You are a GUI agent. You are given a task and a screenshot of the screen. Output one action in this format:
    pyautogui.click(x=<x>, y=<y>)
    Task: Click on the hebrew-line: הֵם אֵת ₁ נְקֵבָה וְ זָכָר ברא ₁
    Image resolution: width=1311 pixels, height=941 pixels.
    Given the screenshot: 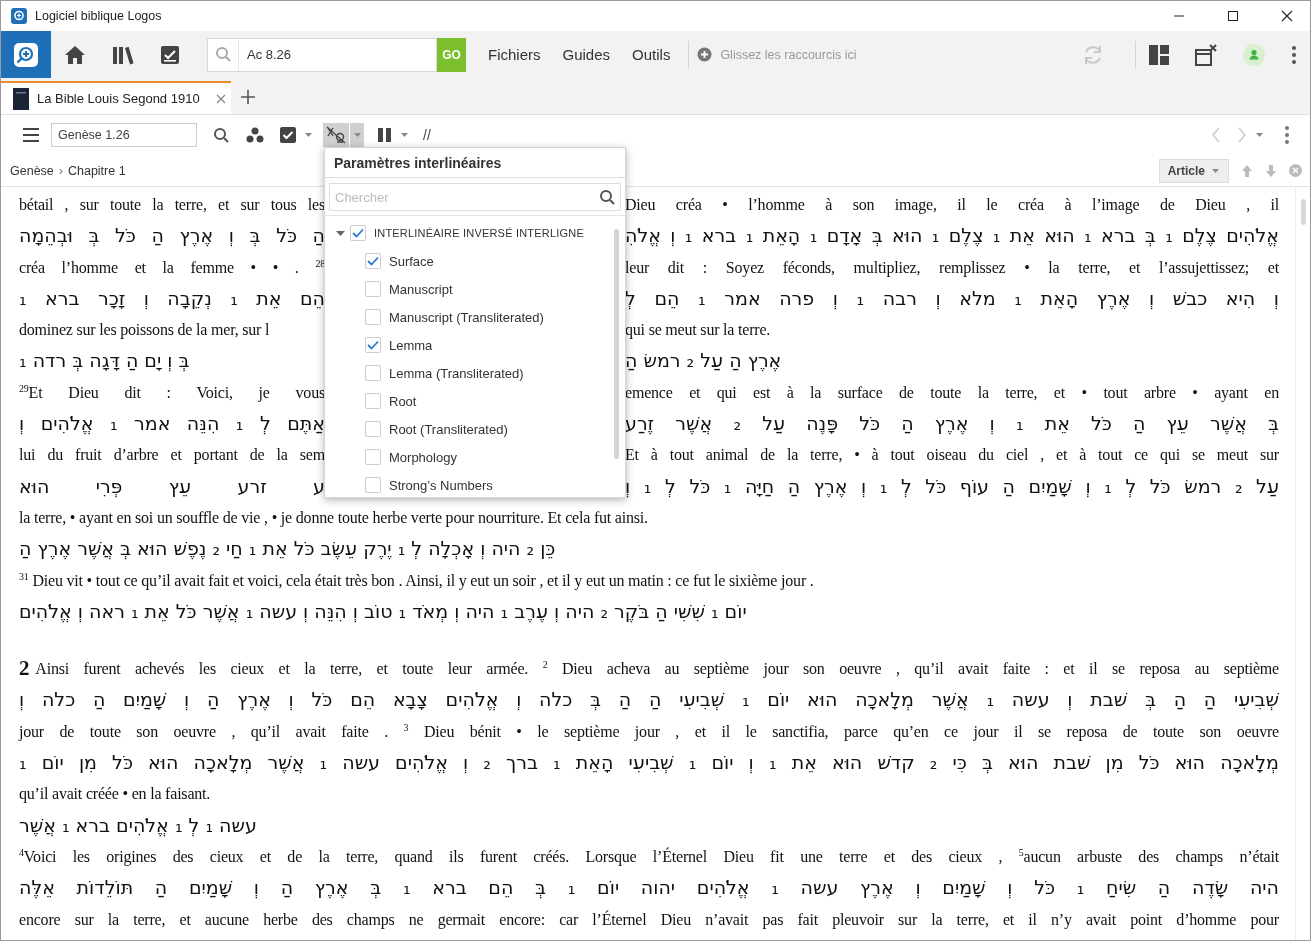 What is the action you would take?
    pyautogui.click(x=172, y=298)
    